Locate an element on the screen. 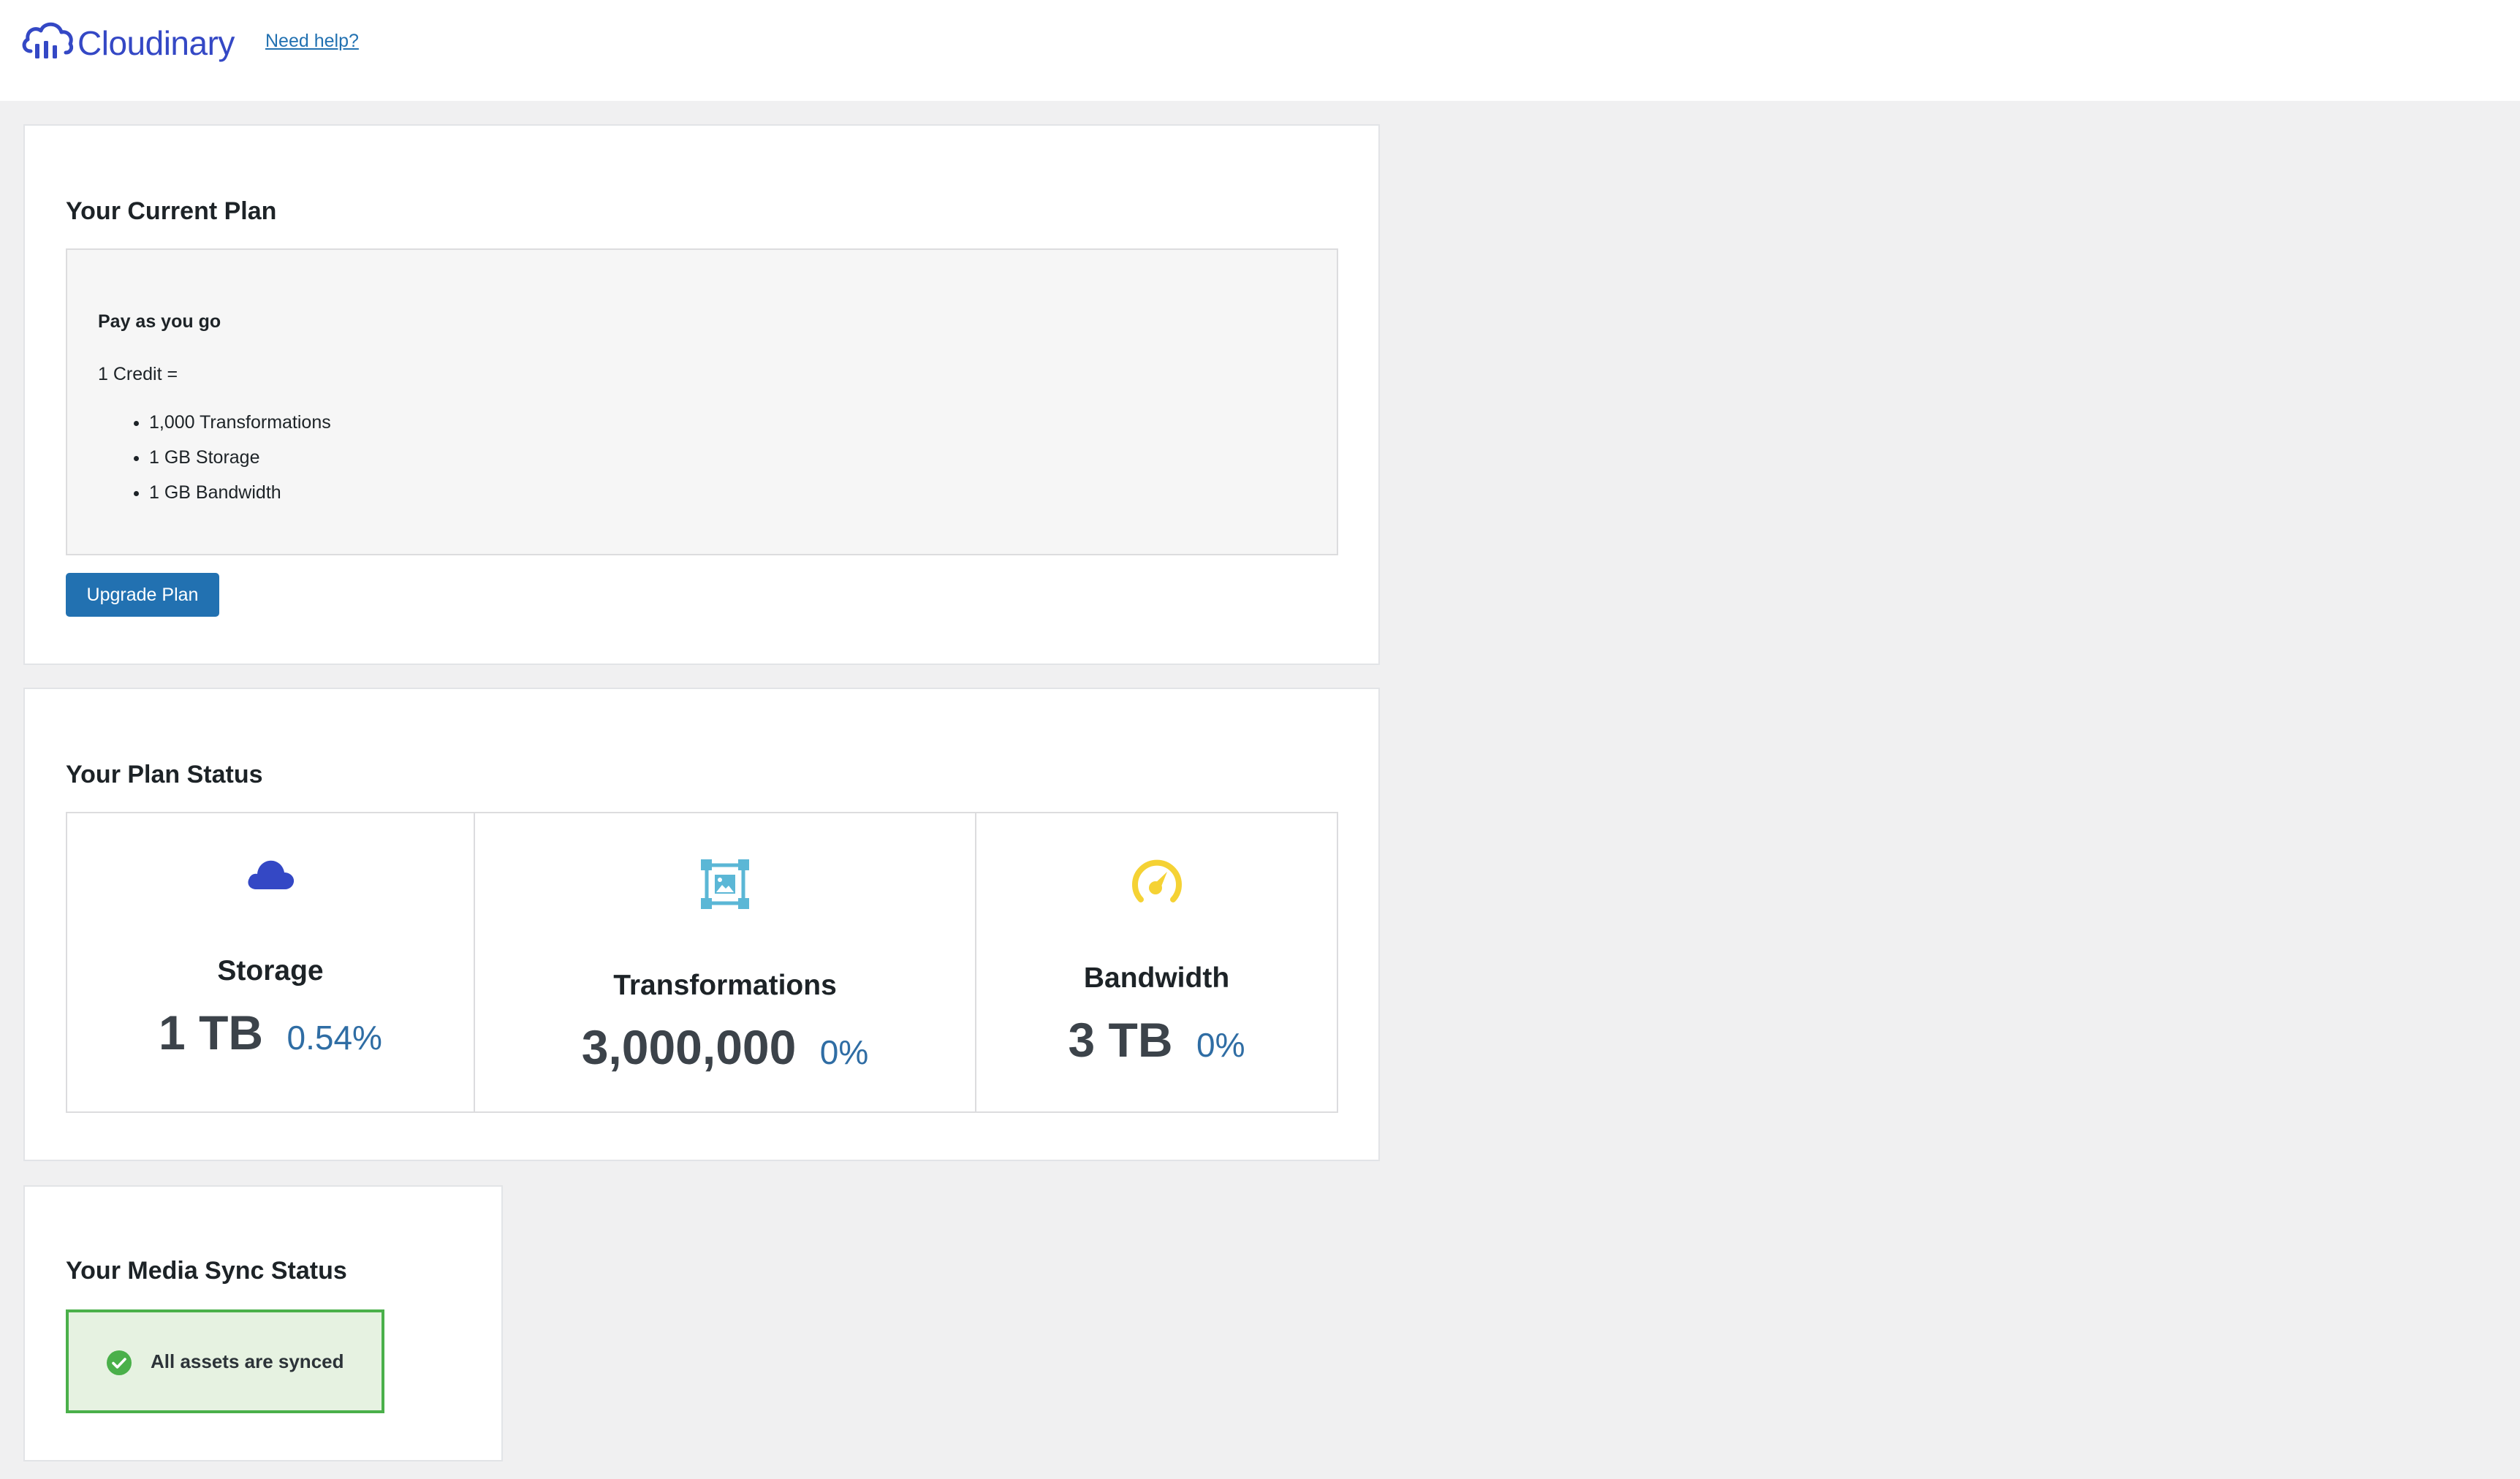 The width and height of the screenshot is (2520, 1479). sync-status-badge: All assets are synced is located at coordinates (225, 1361).